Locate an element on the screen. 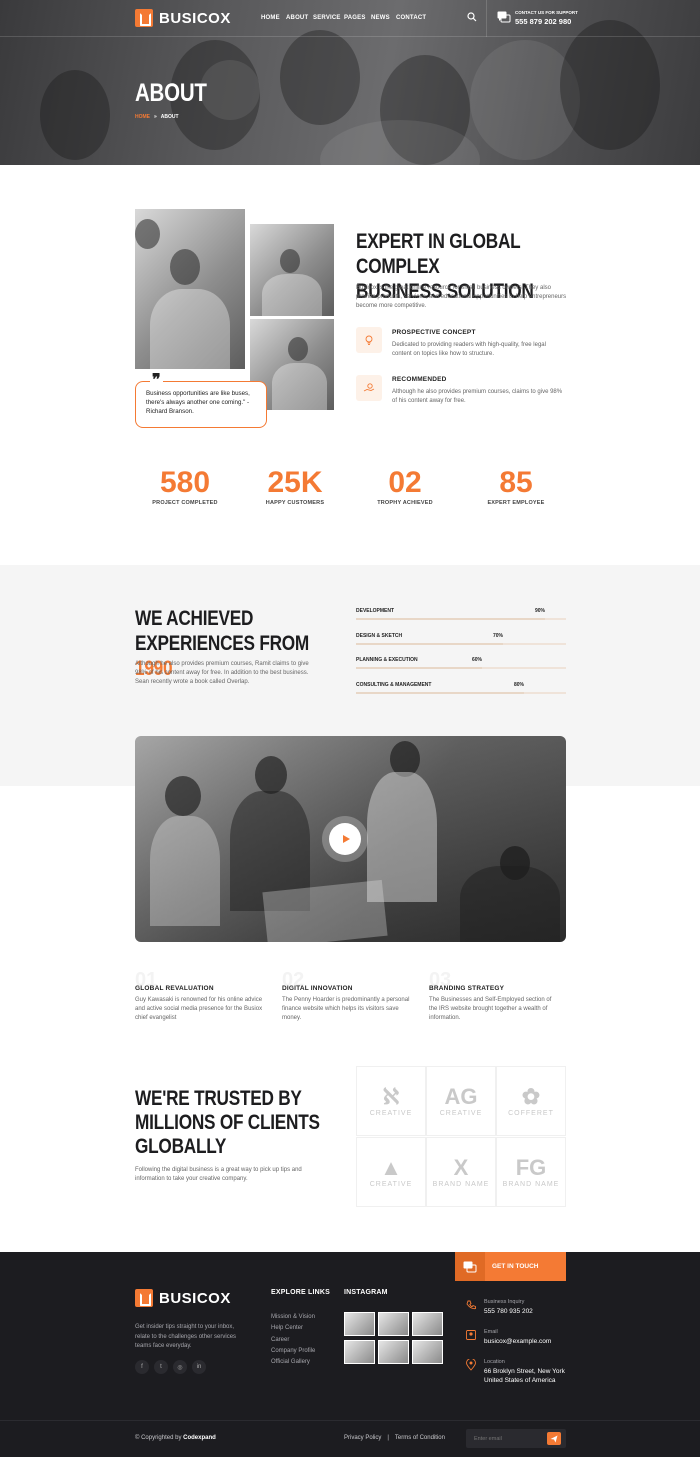 Image resolution: width=700 pixels, height=1457 pixels. nav-about: ABOUT is located at coordinates (297, 18).